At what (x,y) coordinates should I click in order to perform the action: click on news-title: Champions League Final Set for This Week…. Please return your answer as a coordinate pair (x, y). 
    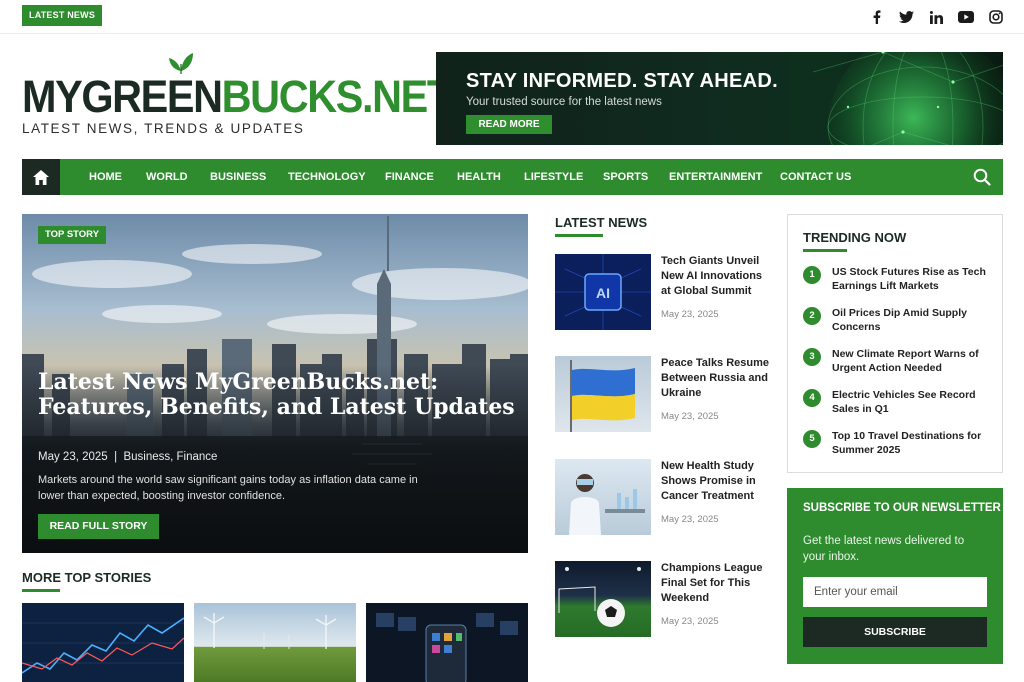
    Looking at the image, I should click on (717, 583).